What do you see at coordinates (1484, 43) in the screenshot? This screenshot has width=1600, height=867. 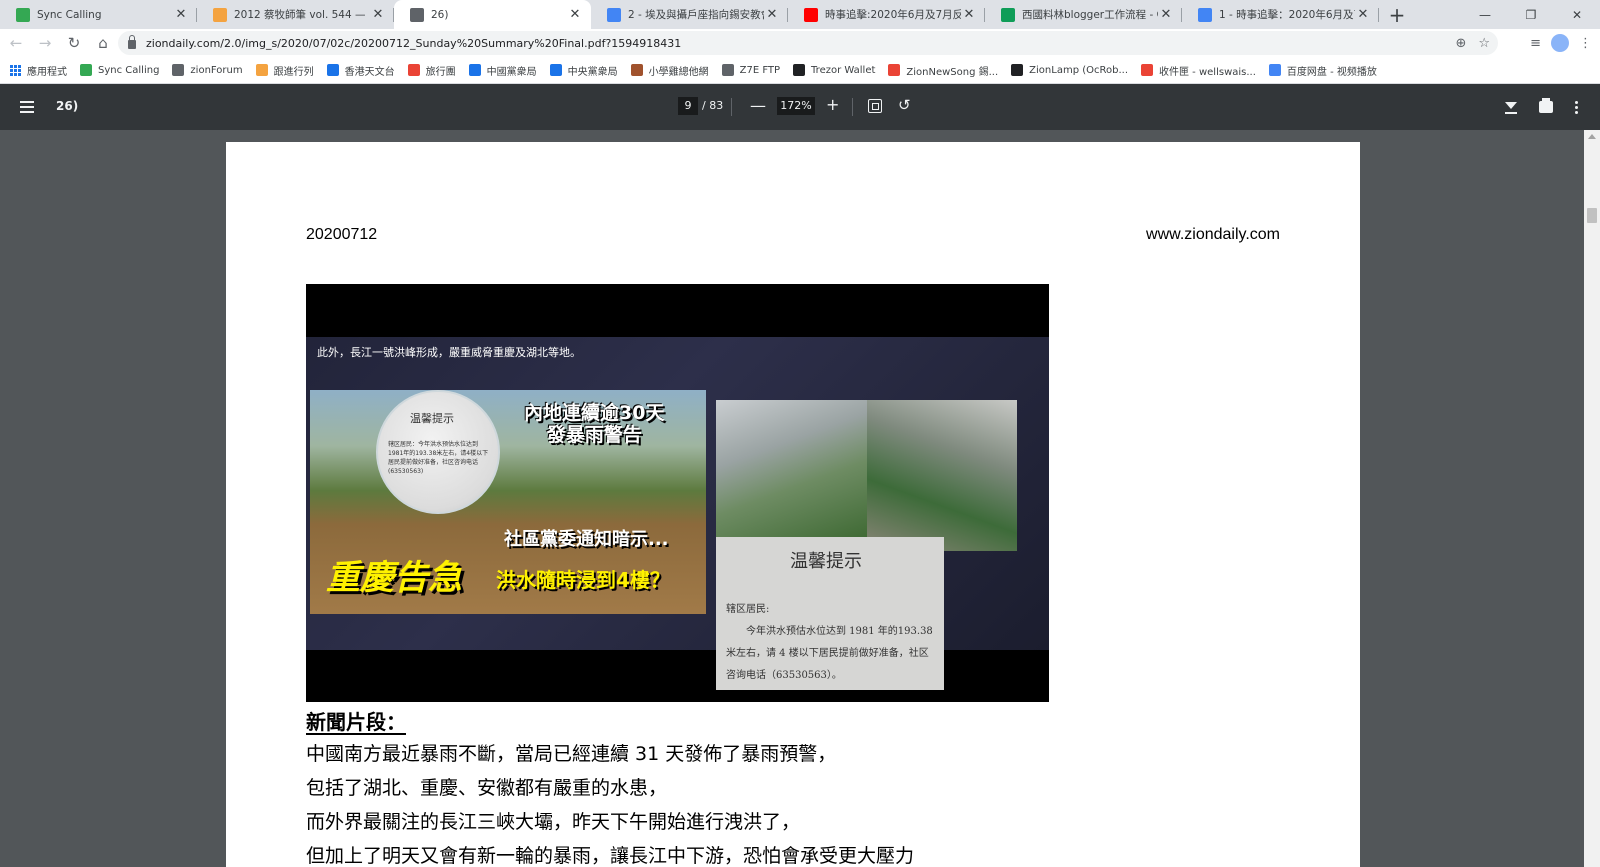 I see `bookmark-star-icon: ☆` at bounding box center [1484, 43].